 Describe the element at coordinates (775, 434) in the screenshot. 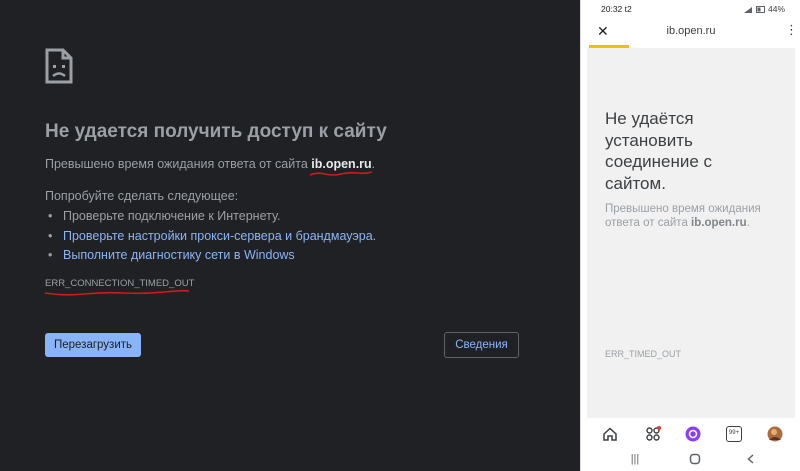

I see `profile-avatar-icon` at that location.